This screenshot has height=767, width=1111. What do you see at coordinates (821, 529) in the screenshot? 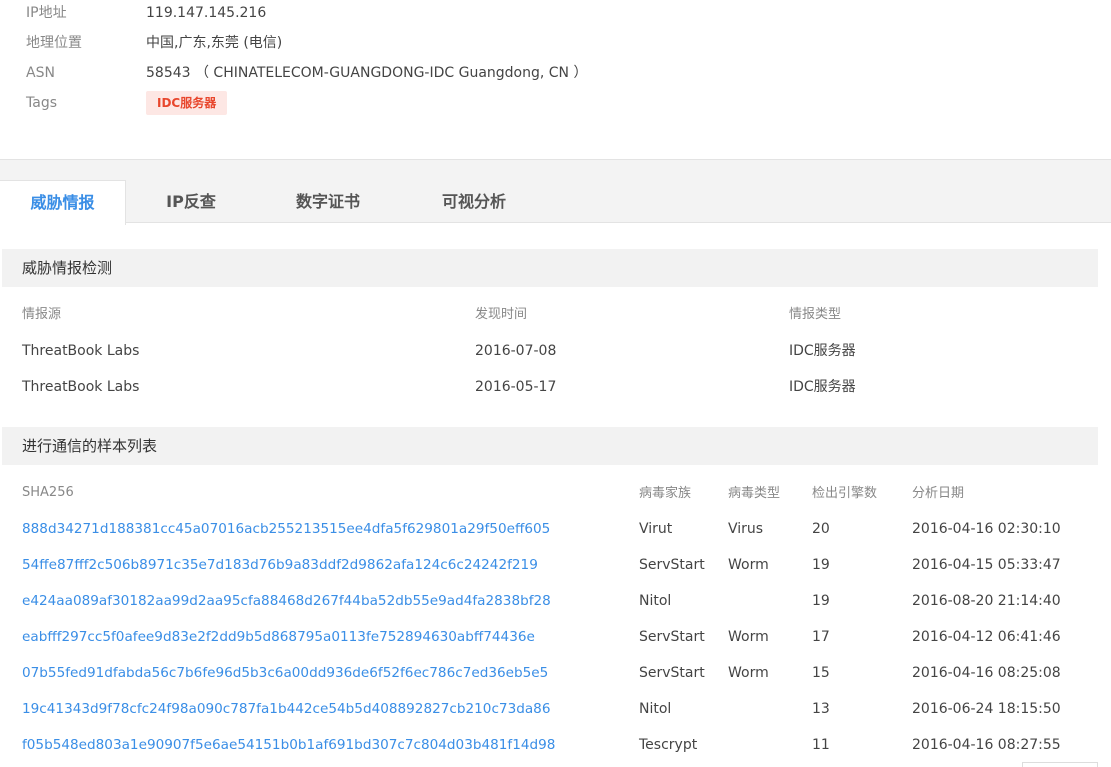
I see `sample-engines: 20` at bounding box center [821, 529].